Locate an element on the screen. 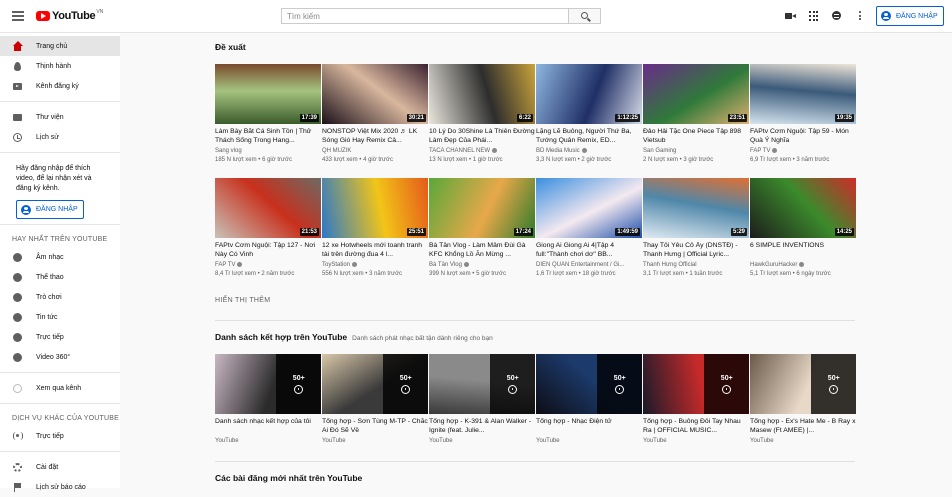 The width and height of the screenshot is (952, 497). sidebar-item-live-service: Trực tiếp is located at coordinates (60, 436).